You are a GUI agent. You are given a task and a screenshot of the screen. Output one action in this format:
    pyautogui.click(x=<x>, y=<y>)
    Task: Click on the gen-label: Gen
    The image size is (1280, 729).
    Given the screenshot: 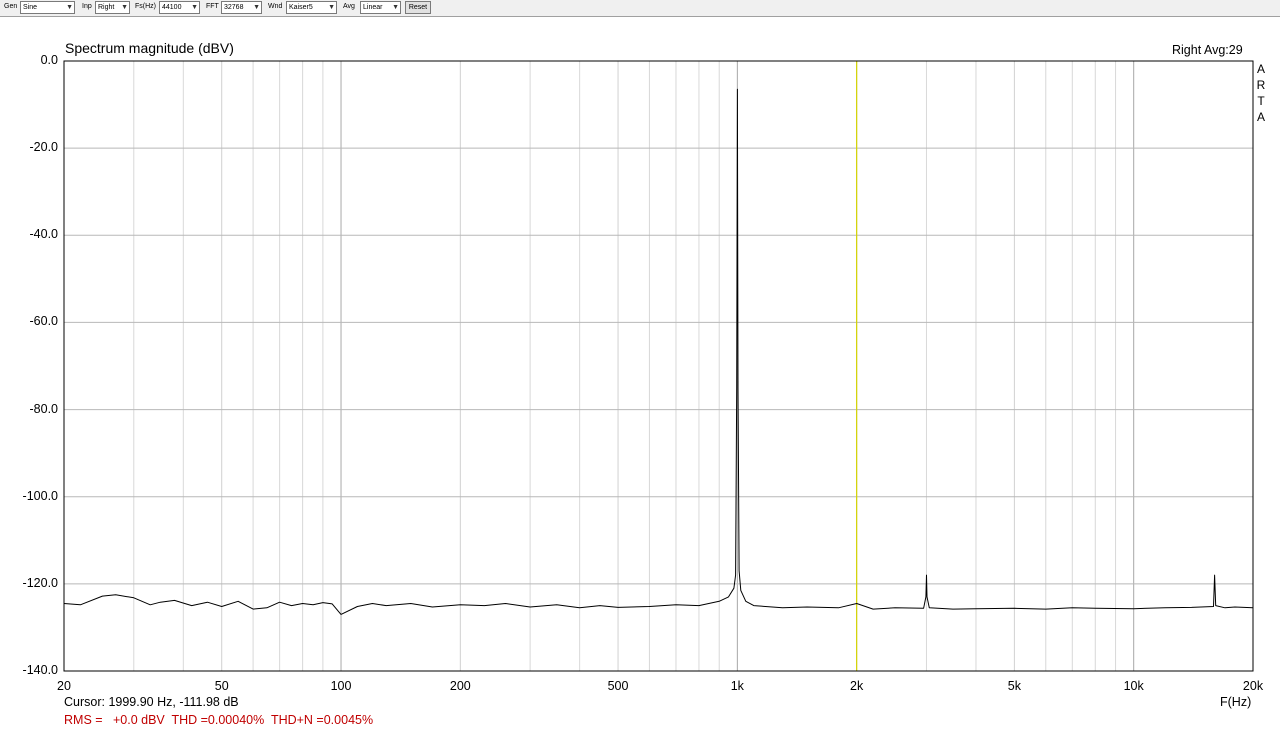 What is the action you would take?
    pyautogui.click(x=11, y=6)
    